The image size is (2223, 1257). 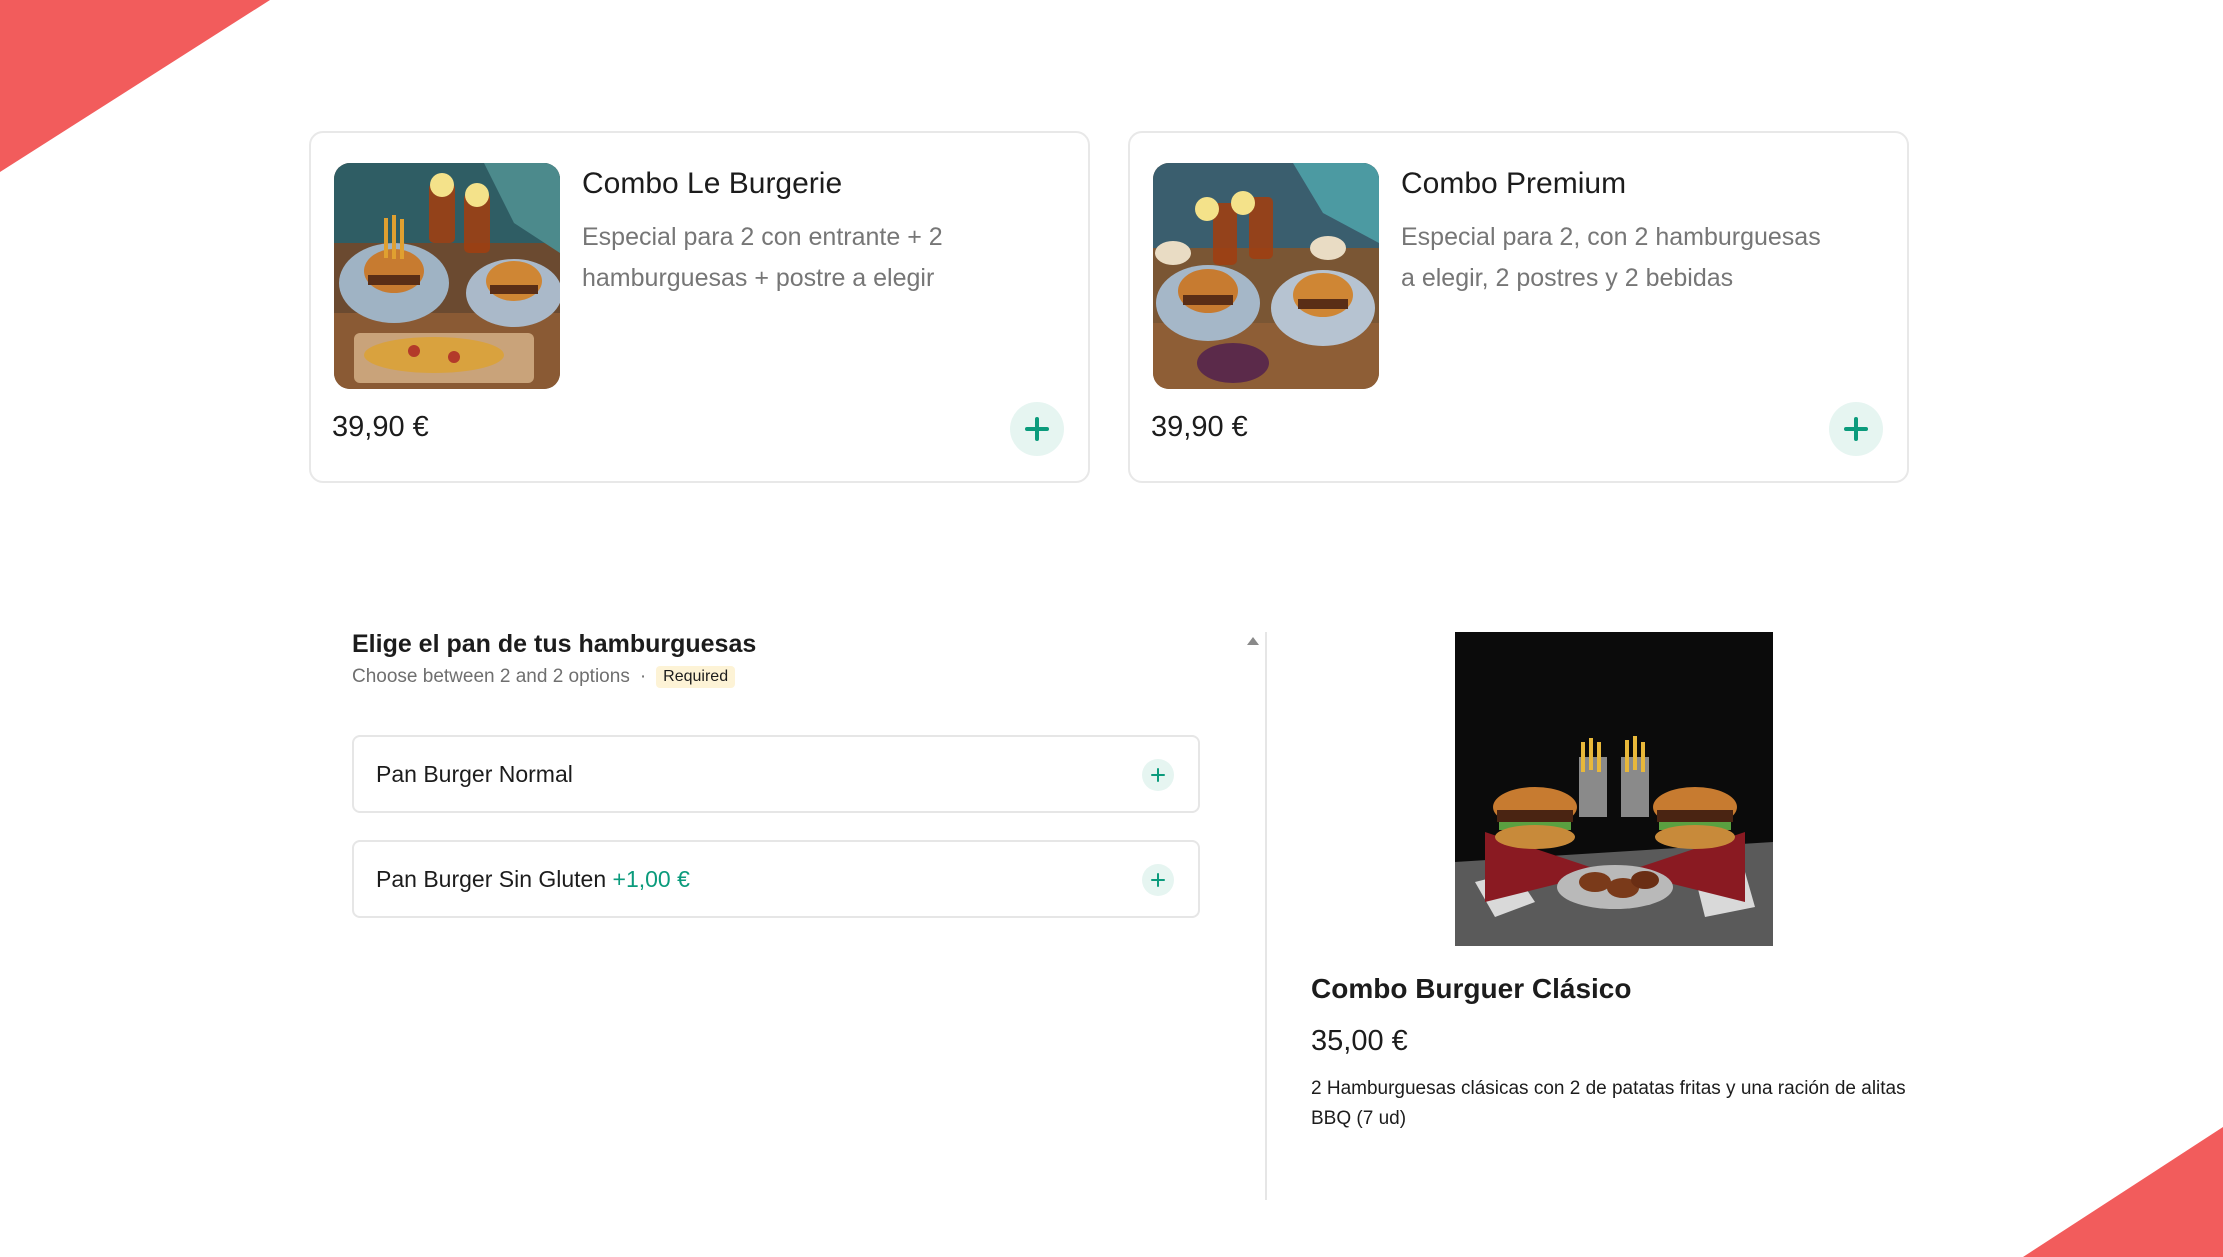 I want to click on product-detail-image, so click(x=1614, y=789).